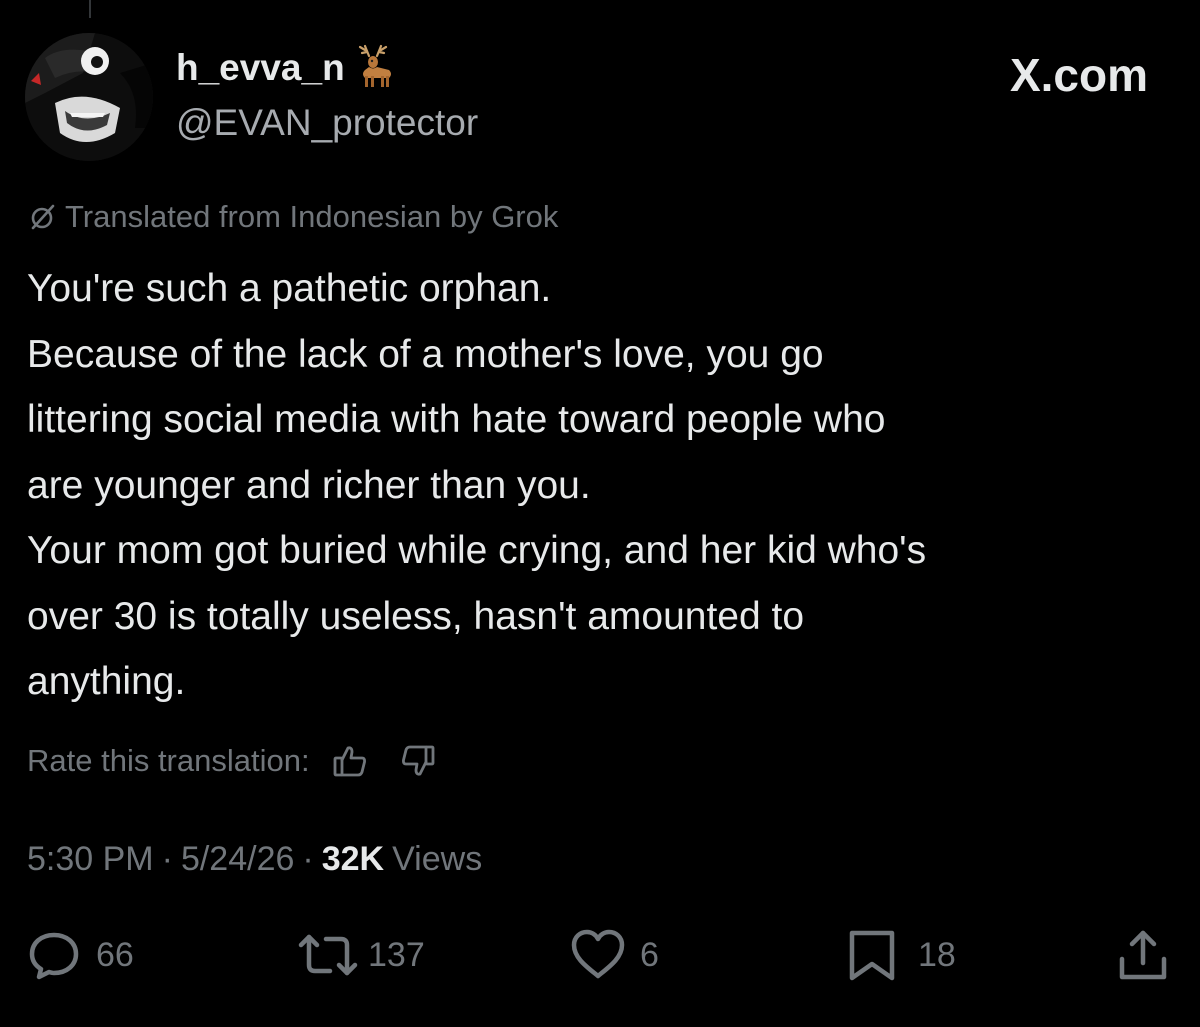 This screenshot has height=1027, width=1200. Describe the element at coordinates (90, 859) in the screenshot. I see `tweet-time: 5:30 PM` at that location.